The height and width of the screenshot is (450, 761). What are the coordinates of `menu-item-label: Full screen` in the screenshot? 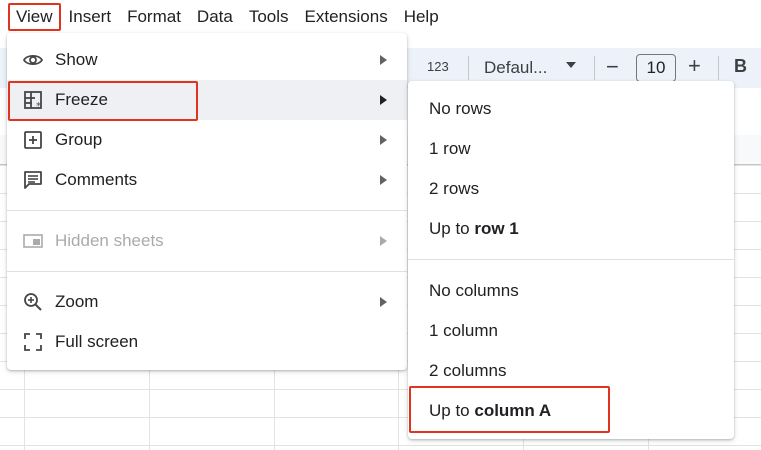 It's located at (97, 341).